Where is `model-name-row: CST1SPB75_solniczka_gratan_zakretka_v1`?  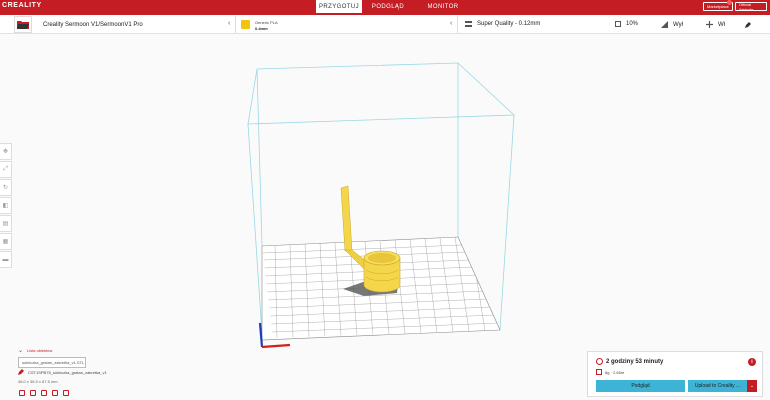 model-name-row: CST1SPB75_solniczka_gratan_zakretka_v1 is located at coordinates (62, 372).